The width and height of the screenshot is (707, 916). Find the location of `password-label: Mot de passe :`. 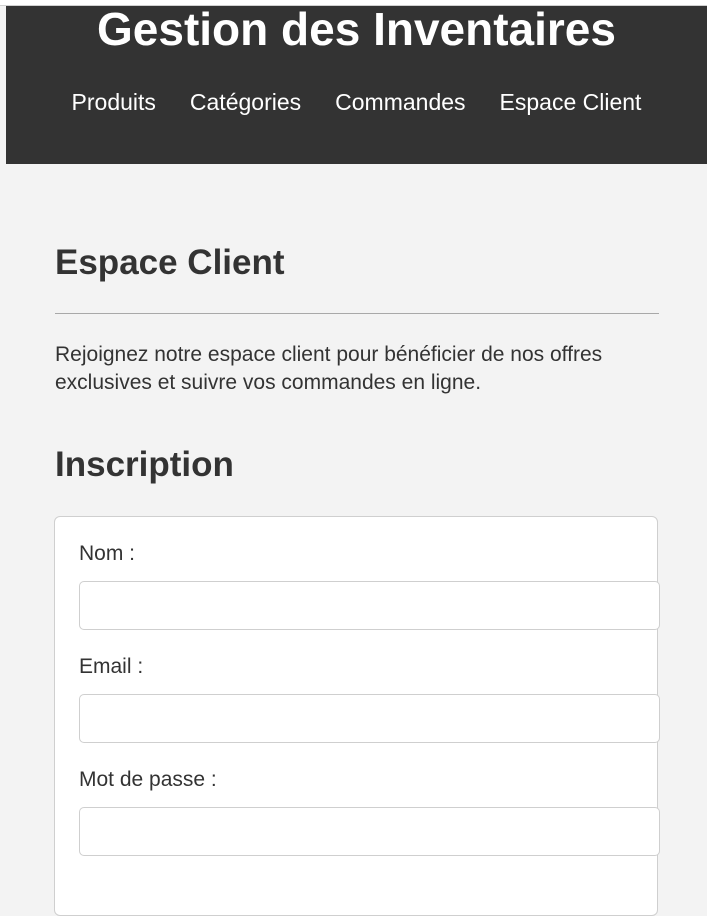

password-label: Mot de passe : is located at coordinates (148, 779).